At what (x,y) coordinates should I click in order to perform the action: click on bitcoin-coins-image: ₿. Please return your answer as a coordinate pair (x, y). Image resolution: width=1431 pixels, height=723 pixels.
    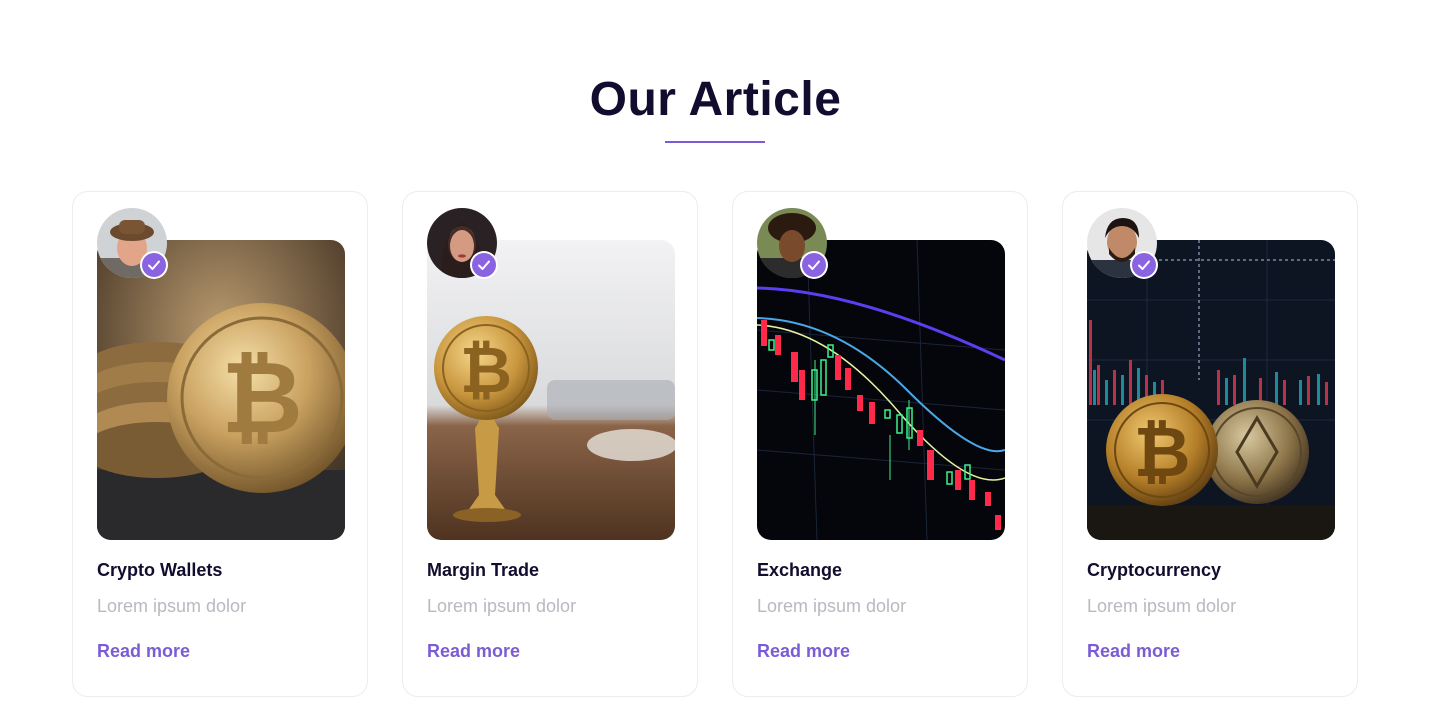
    Looking at the image, I should click on (221, 390).